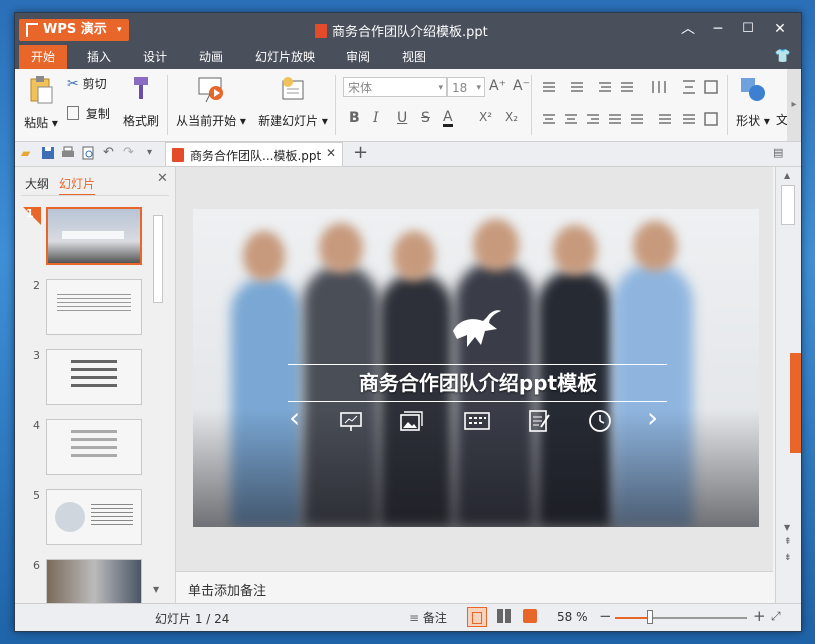  What do you see at coordinates (477, 328) in the screenshot?
I see `bull-logo-icon` at bounding box center [477, 328].